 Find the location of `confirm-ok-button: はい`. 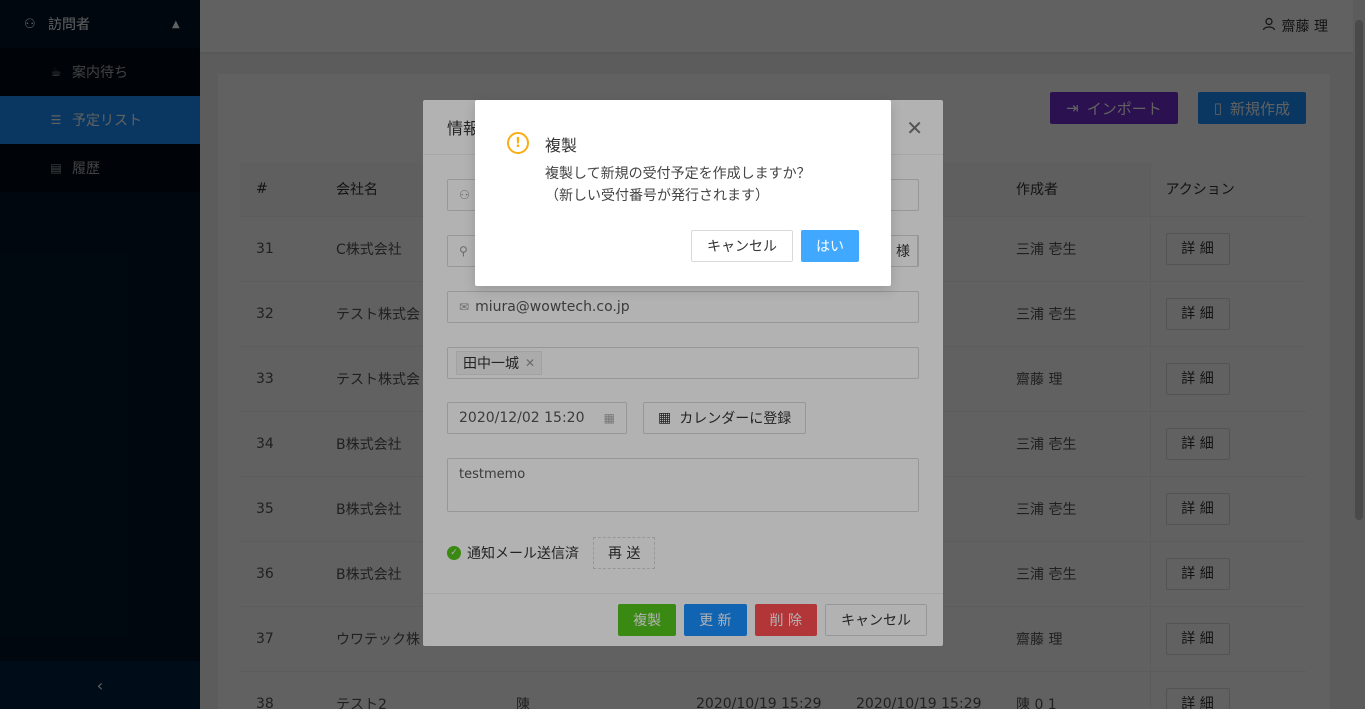

confirm-ok-button: はい is located at coordinates (830, 246).